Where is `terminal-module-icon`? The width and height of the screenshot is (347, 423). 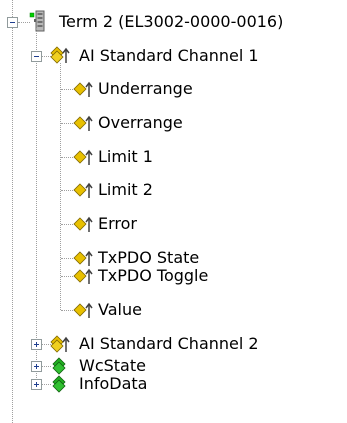
terminal-module-icon is located at coordinates (39, 21).